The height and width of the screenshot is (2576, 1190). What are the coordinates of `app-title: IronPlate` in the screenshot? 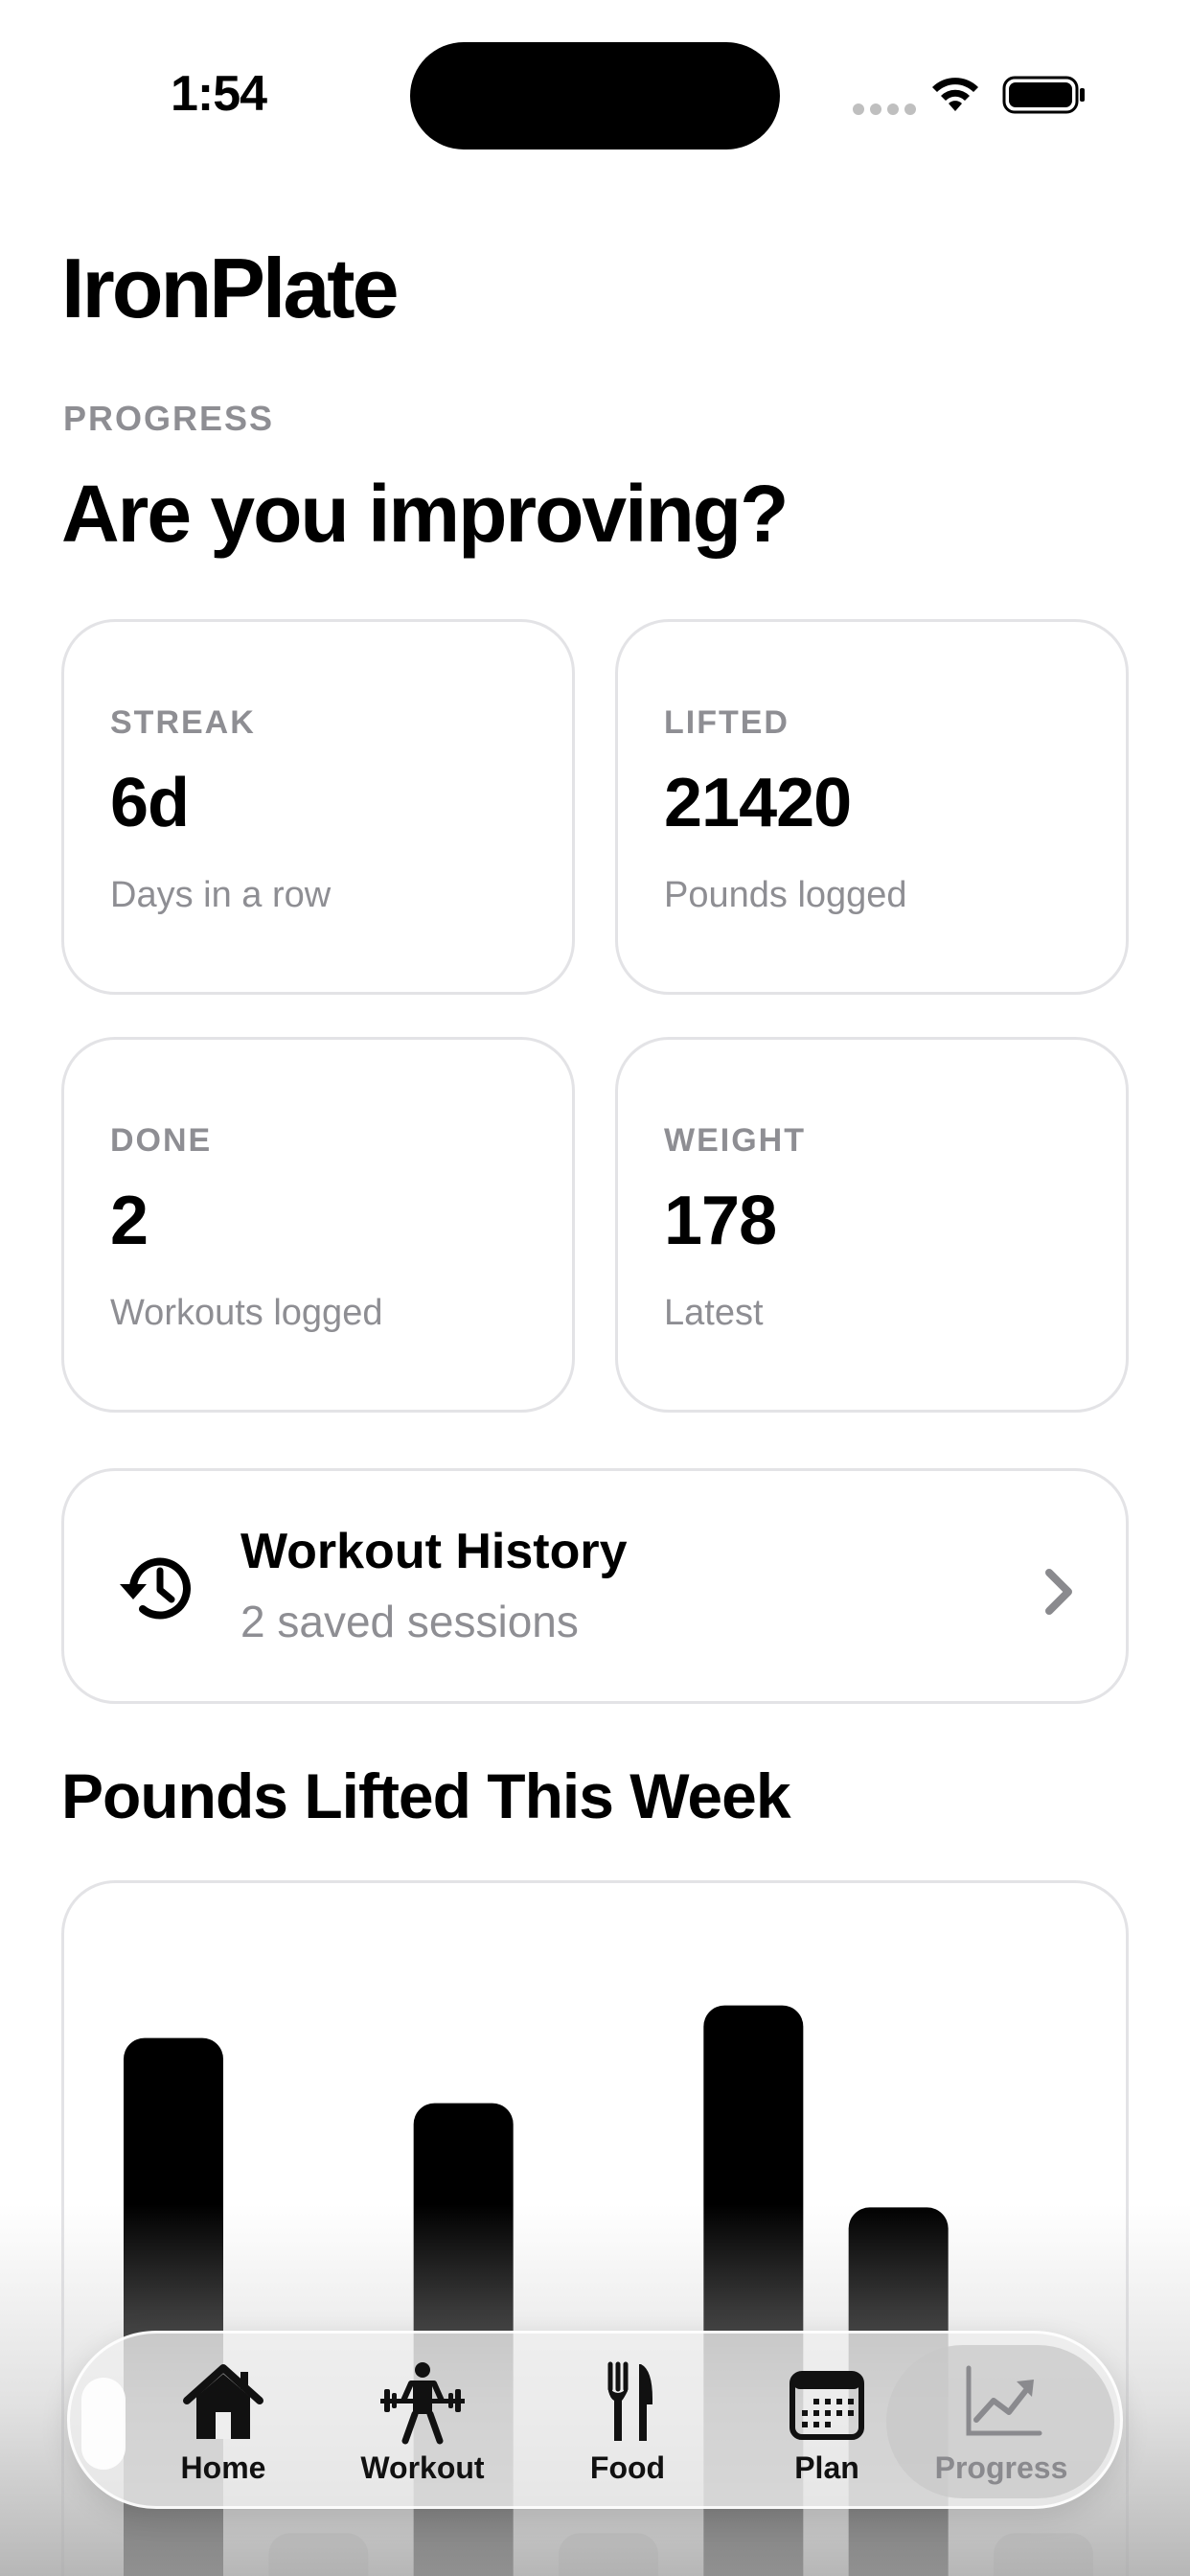 It's located at (230, 288).